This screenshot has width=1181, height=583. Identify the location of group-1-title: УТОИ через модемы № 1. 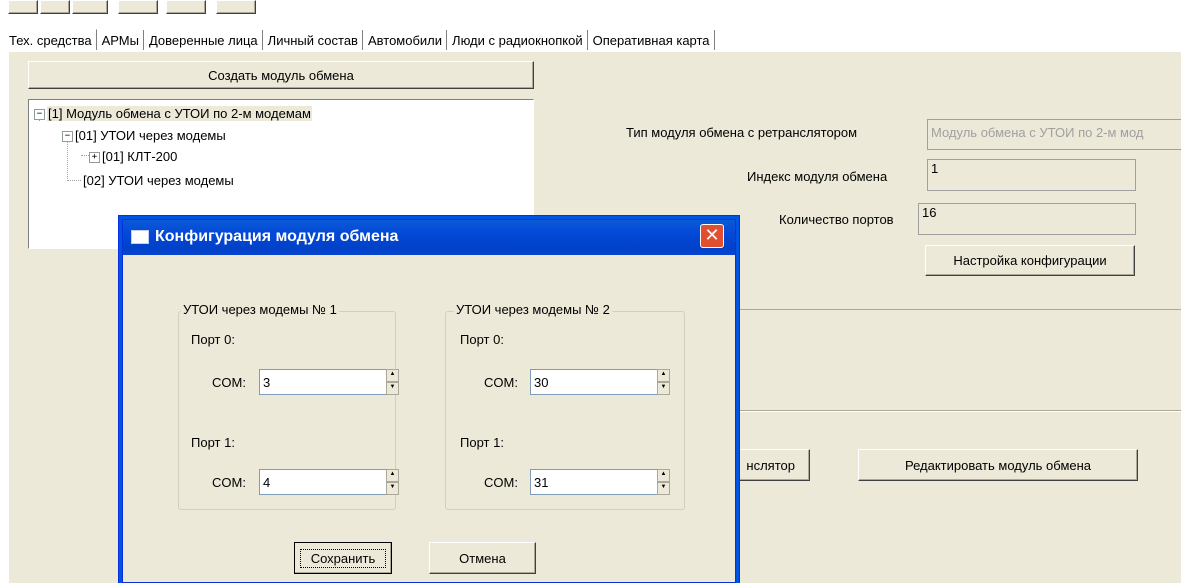
(260, 309).